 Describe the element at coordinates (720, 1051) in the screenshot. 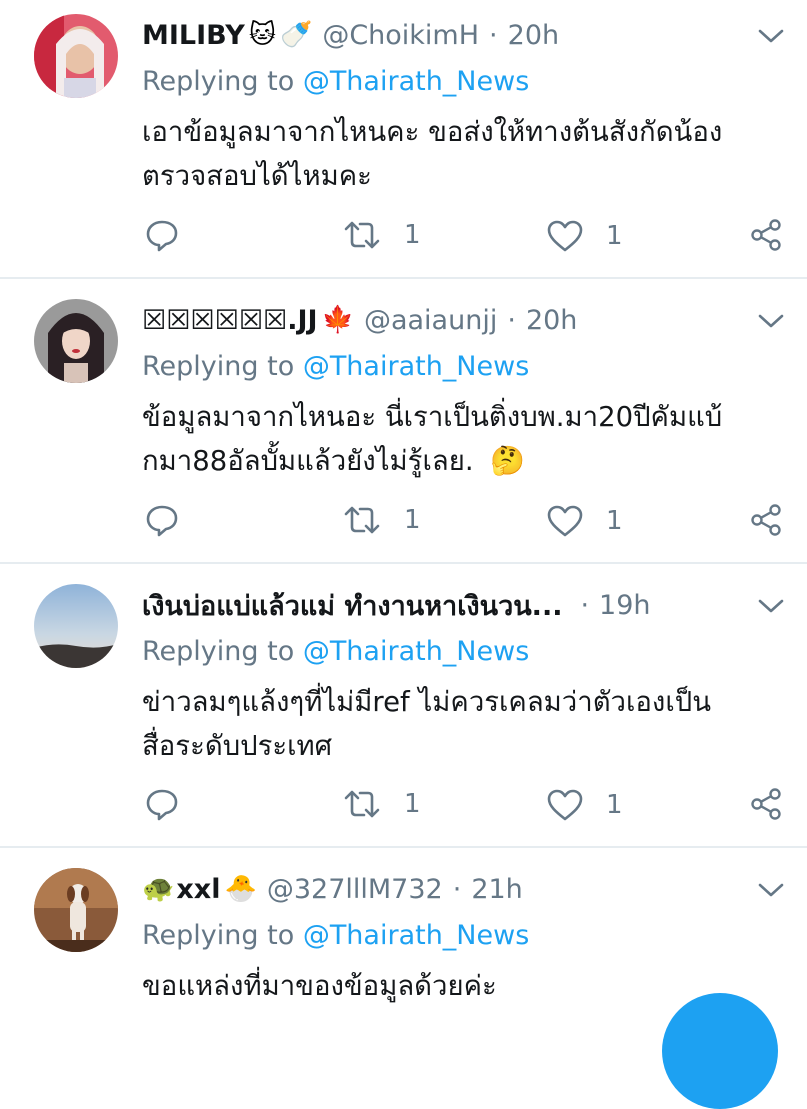

I see `compose-tweet-button` at that location.